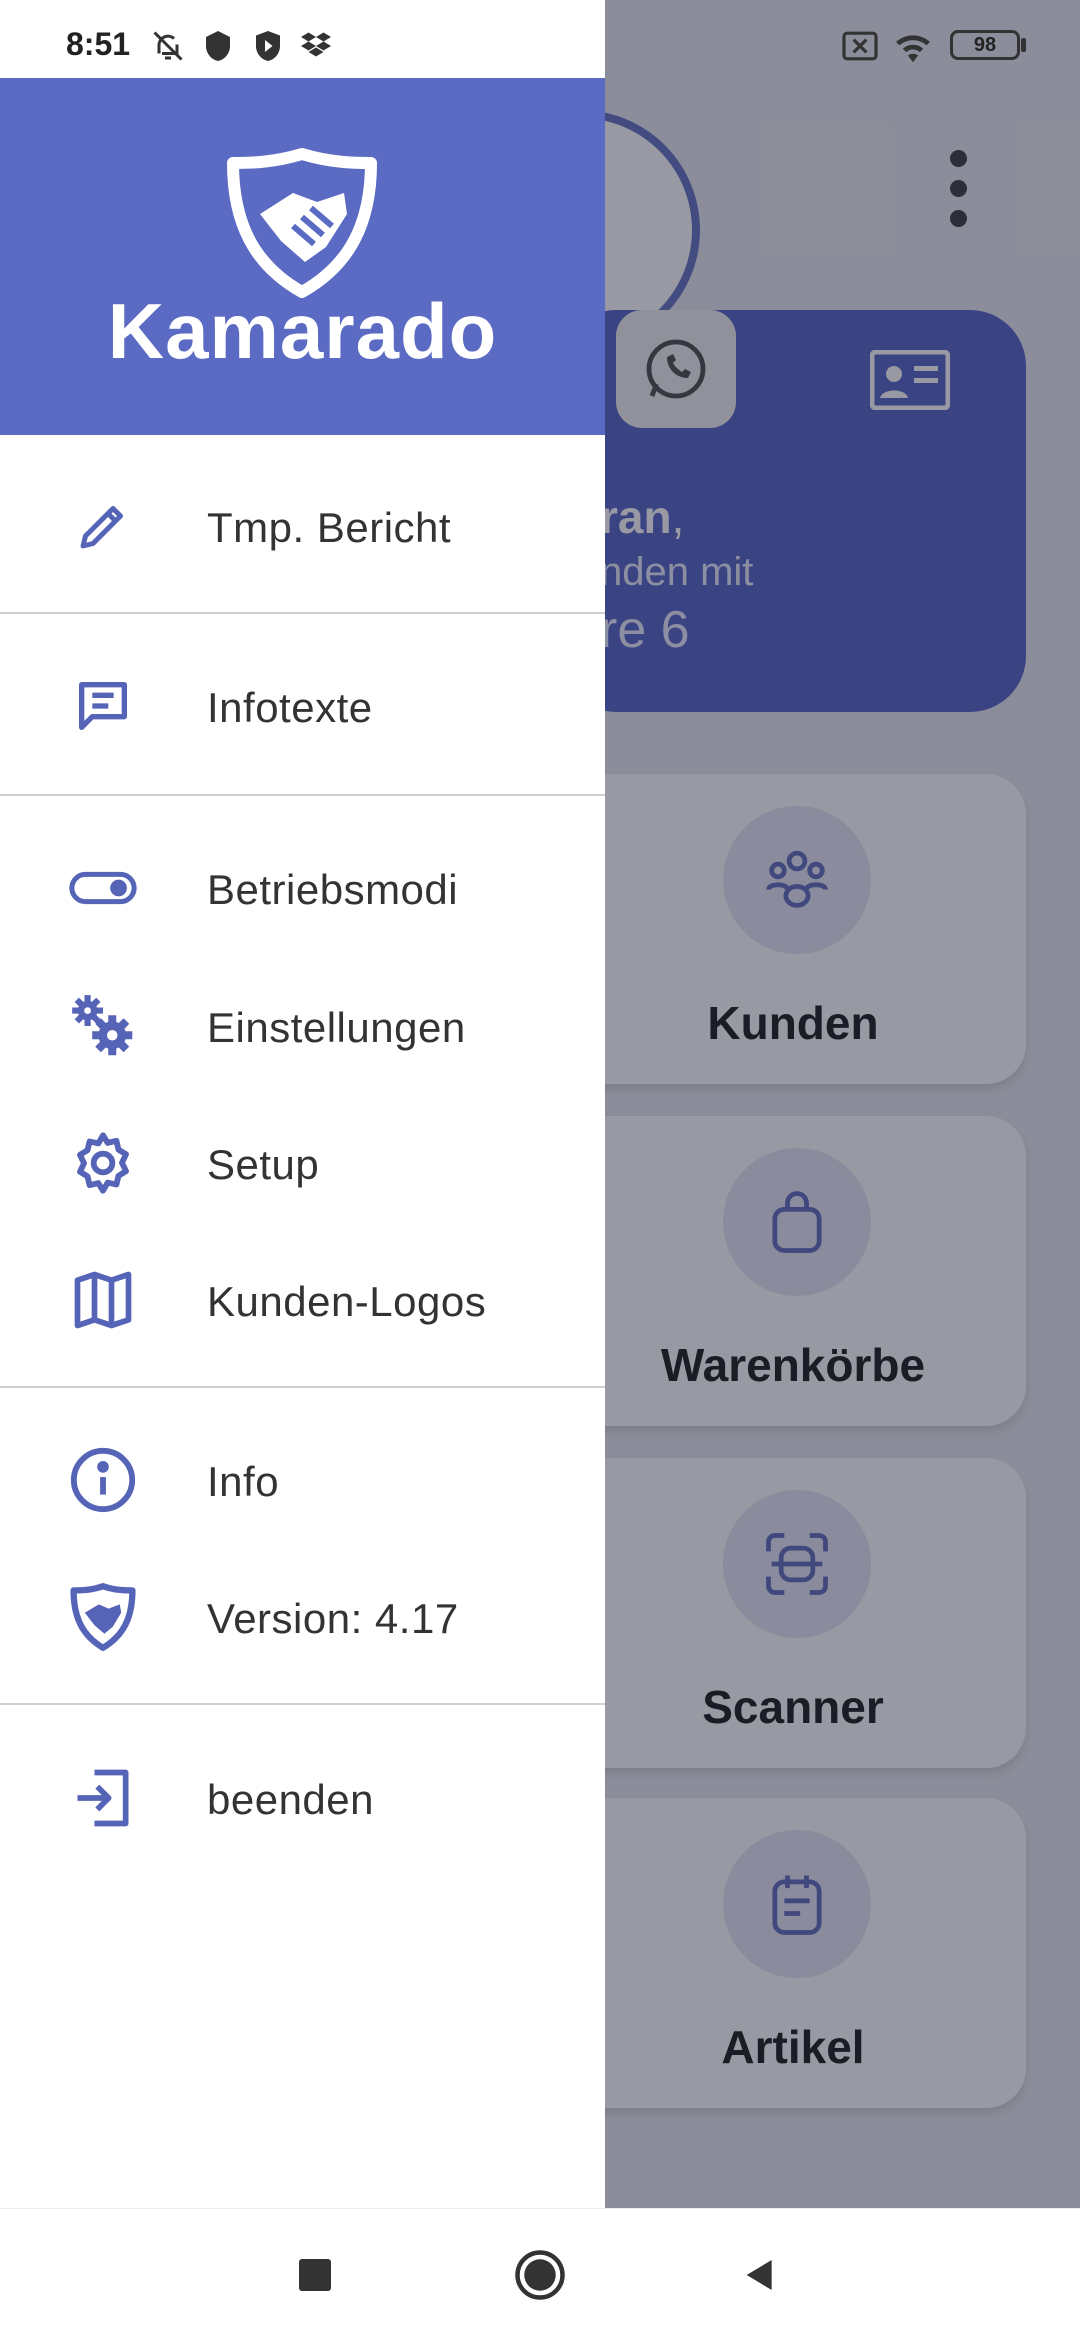 The height and width of the screenshot is (2340, 1080). I want to click on drawer-item-betriebsmodi: Betriebsmodi, so click(302, 887).